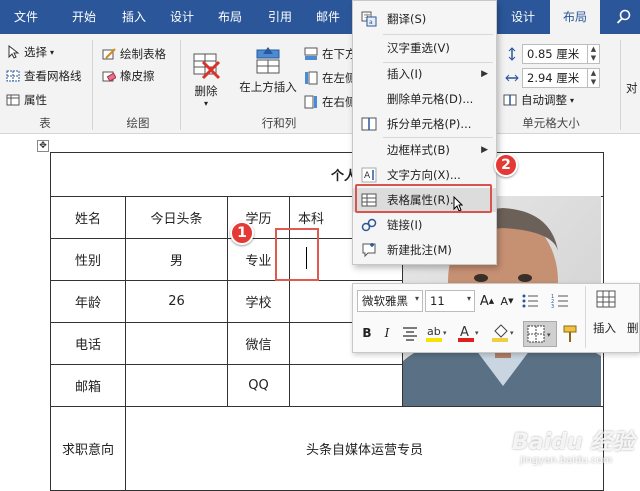  What do you see at coordinates (330, 54) in the screenshot?
I see `insert-below-button: 在下方` at bounding box center [330, 54].